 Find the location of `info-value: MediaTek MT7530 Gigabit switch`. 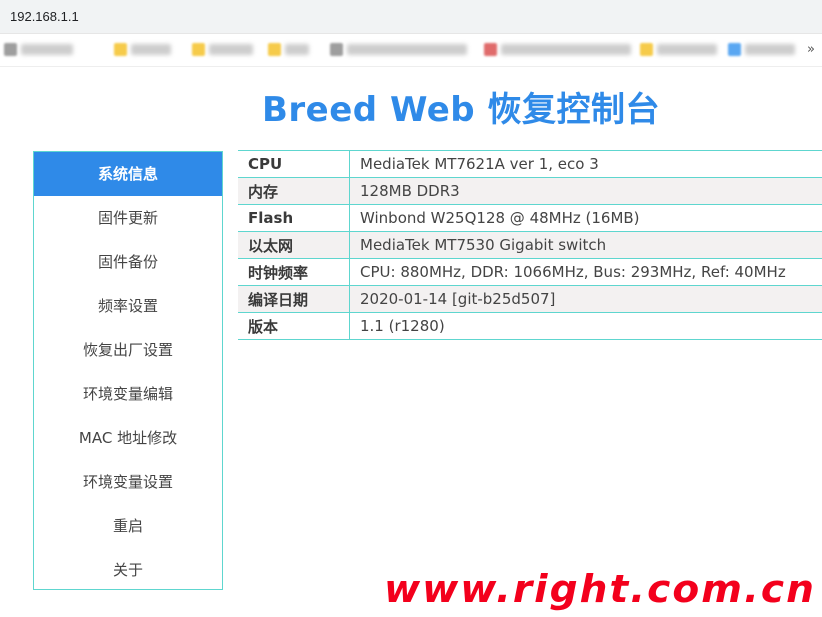

info-value: MediaTek MT7530 Gigabit switch is located at coordinates (585, 245).